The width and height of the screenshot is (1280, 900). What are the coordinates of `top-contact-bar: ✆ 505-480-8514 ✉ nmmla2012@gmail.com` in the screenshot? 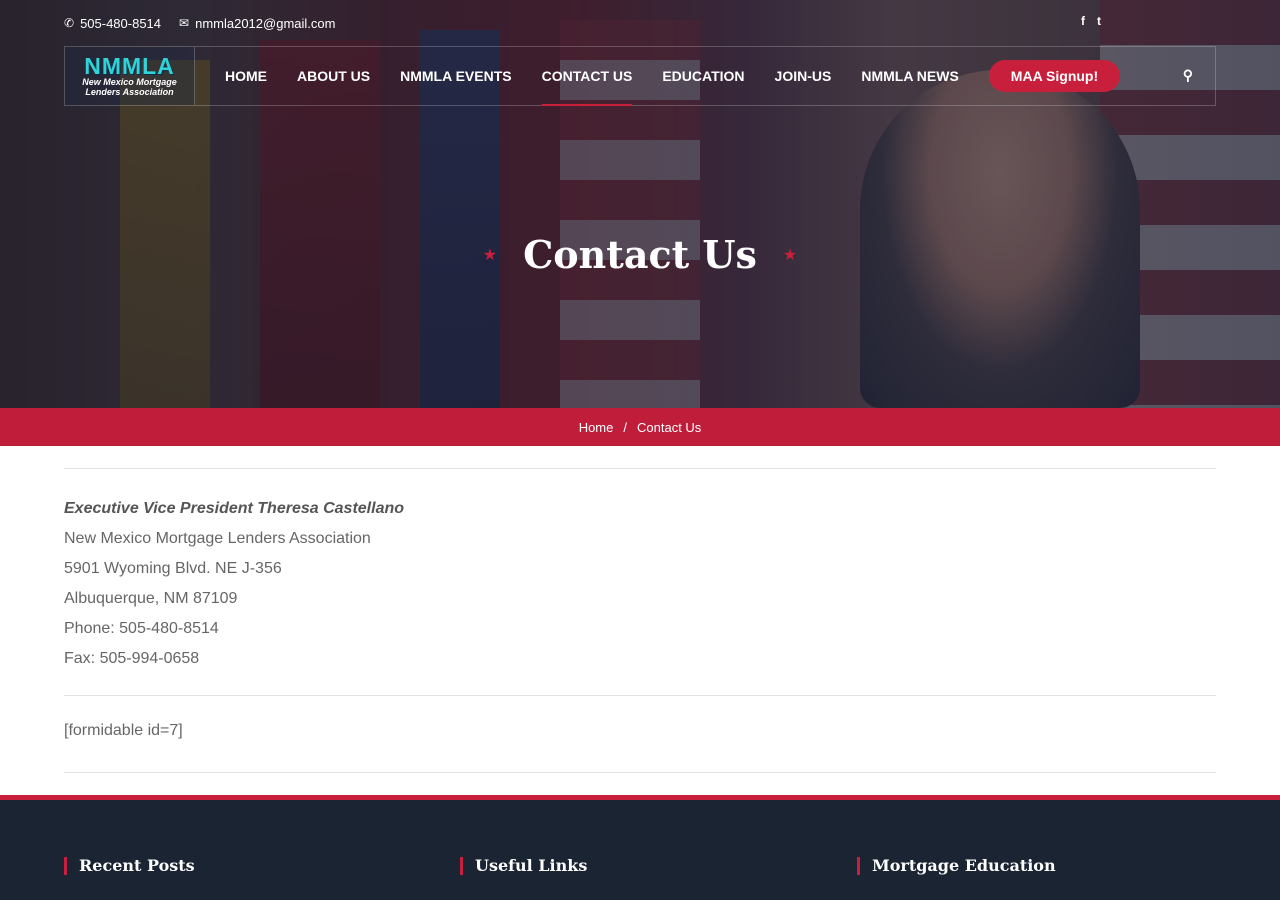 It's located at (199, 23).